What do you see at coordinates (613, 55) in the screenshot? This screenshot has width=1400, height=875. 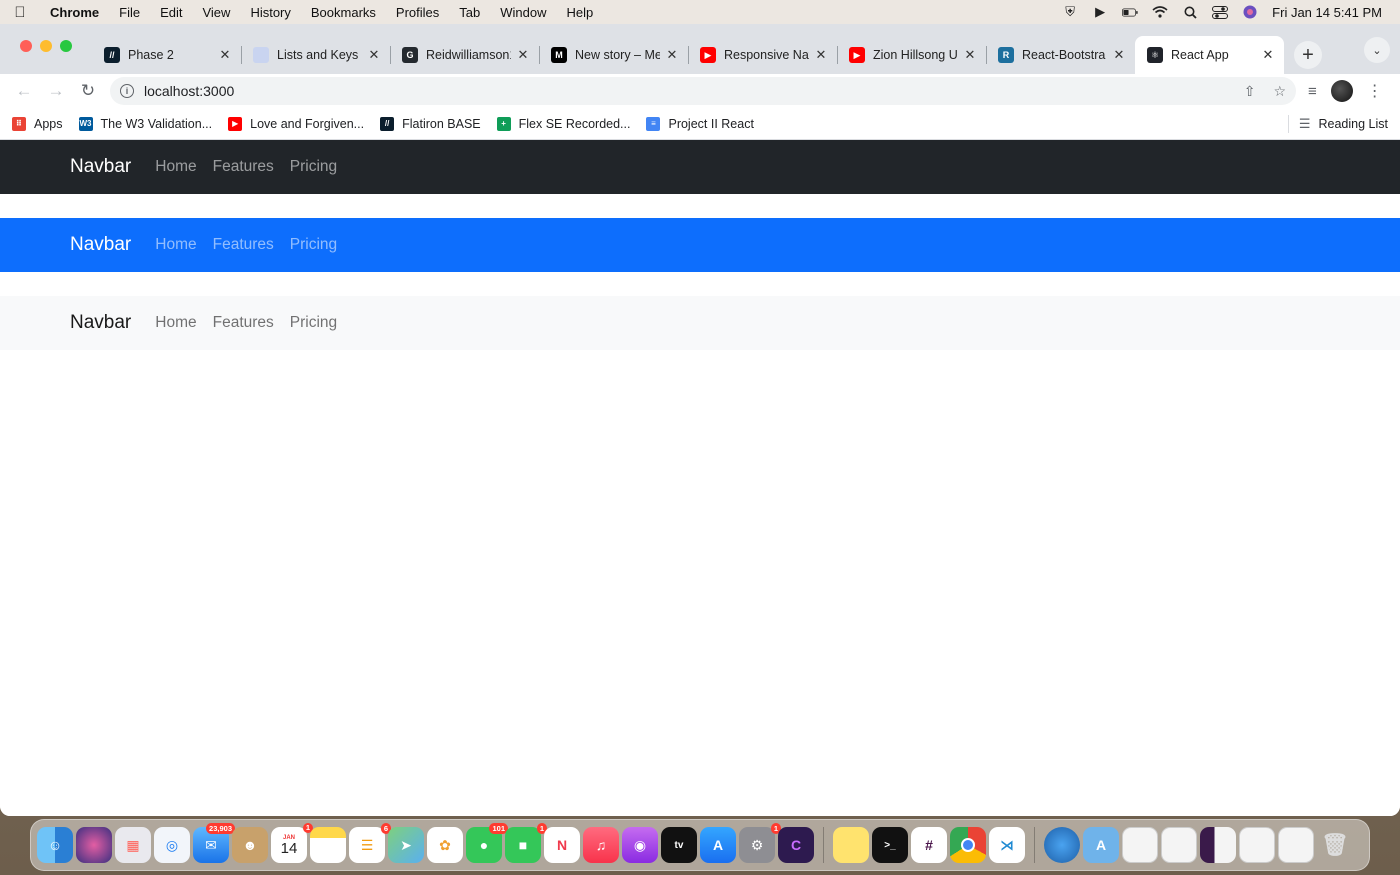 I see `tab-3: M New story – Me ✕` at bounding box center [613, 55].